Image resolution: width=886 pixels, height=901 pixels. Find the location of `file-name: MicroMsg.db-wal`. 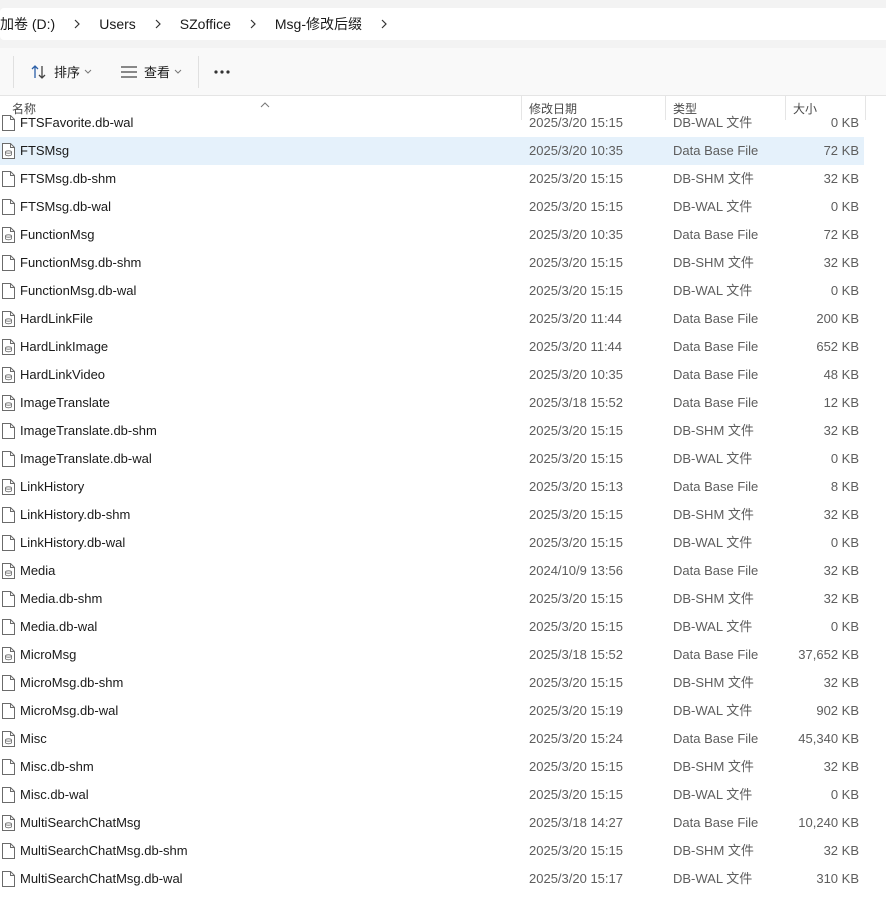

file-name: MicroMsg.db-wal is located at coordinates (69, 710).